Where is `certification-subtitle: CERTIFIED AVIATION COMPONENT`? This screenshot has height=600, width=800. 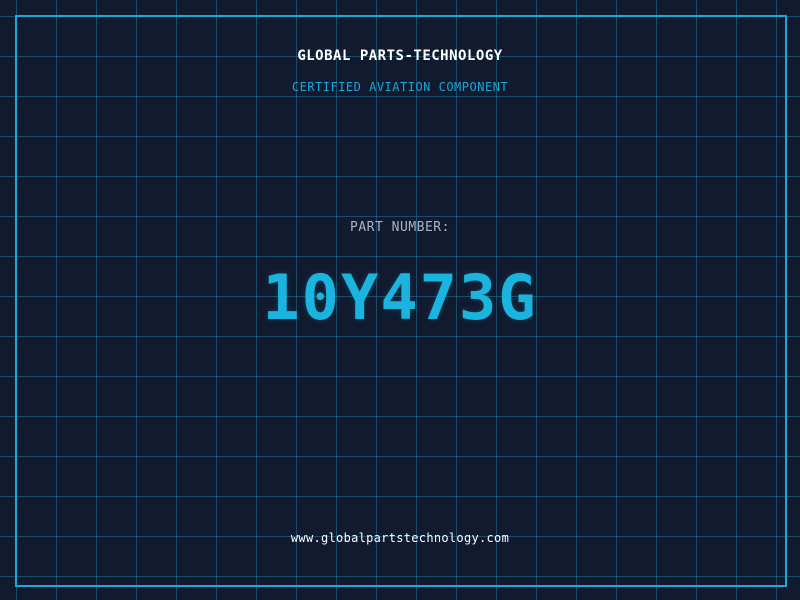 certification-subtitle: CERTIFIED AVIATION COMPONENT is located at coordinates (400, 87).